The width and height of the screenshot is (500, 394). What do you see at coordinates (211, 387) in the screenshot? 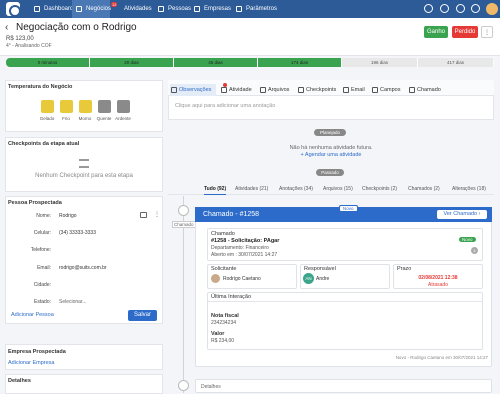
I see `timeline-label: Detalhes` at bounding box center [211, 387].